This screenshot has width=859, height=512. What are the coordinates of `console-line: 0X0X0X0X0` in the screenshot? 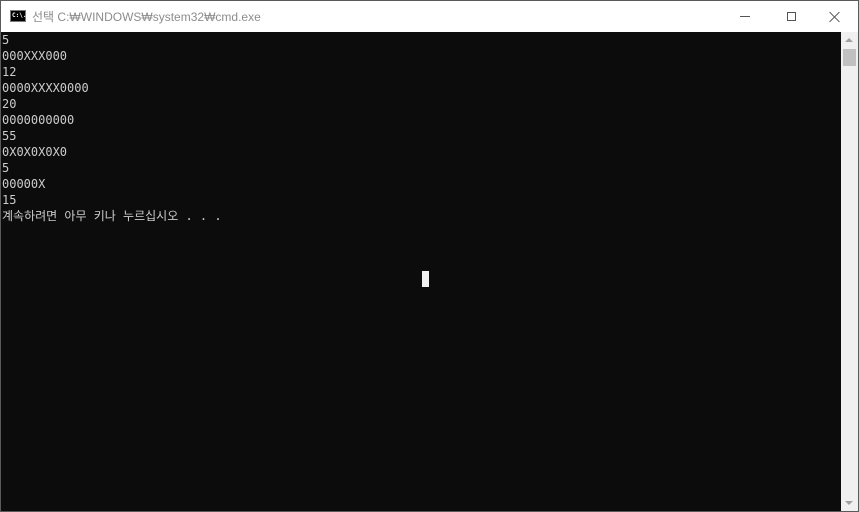 It's located at (35, 152).